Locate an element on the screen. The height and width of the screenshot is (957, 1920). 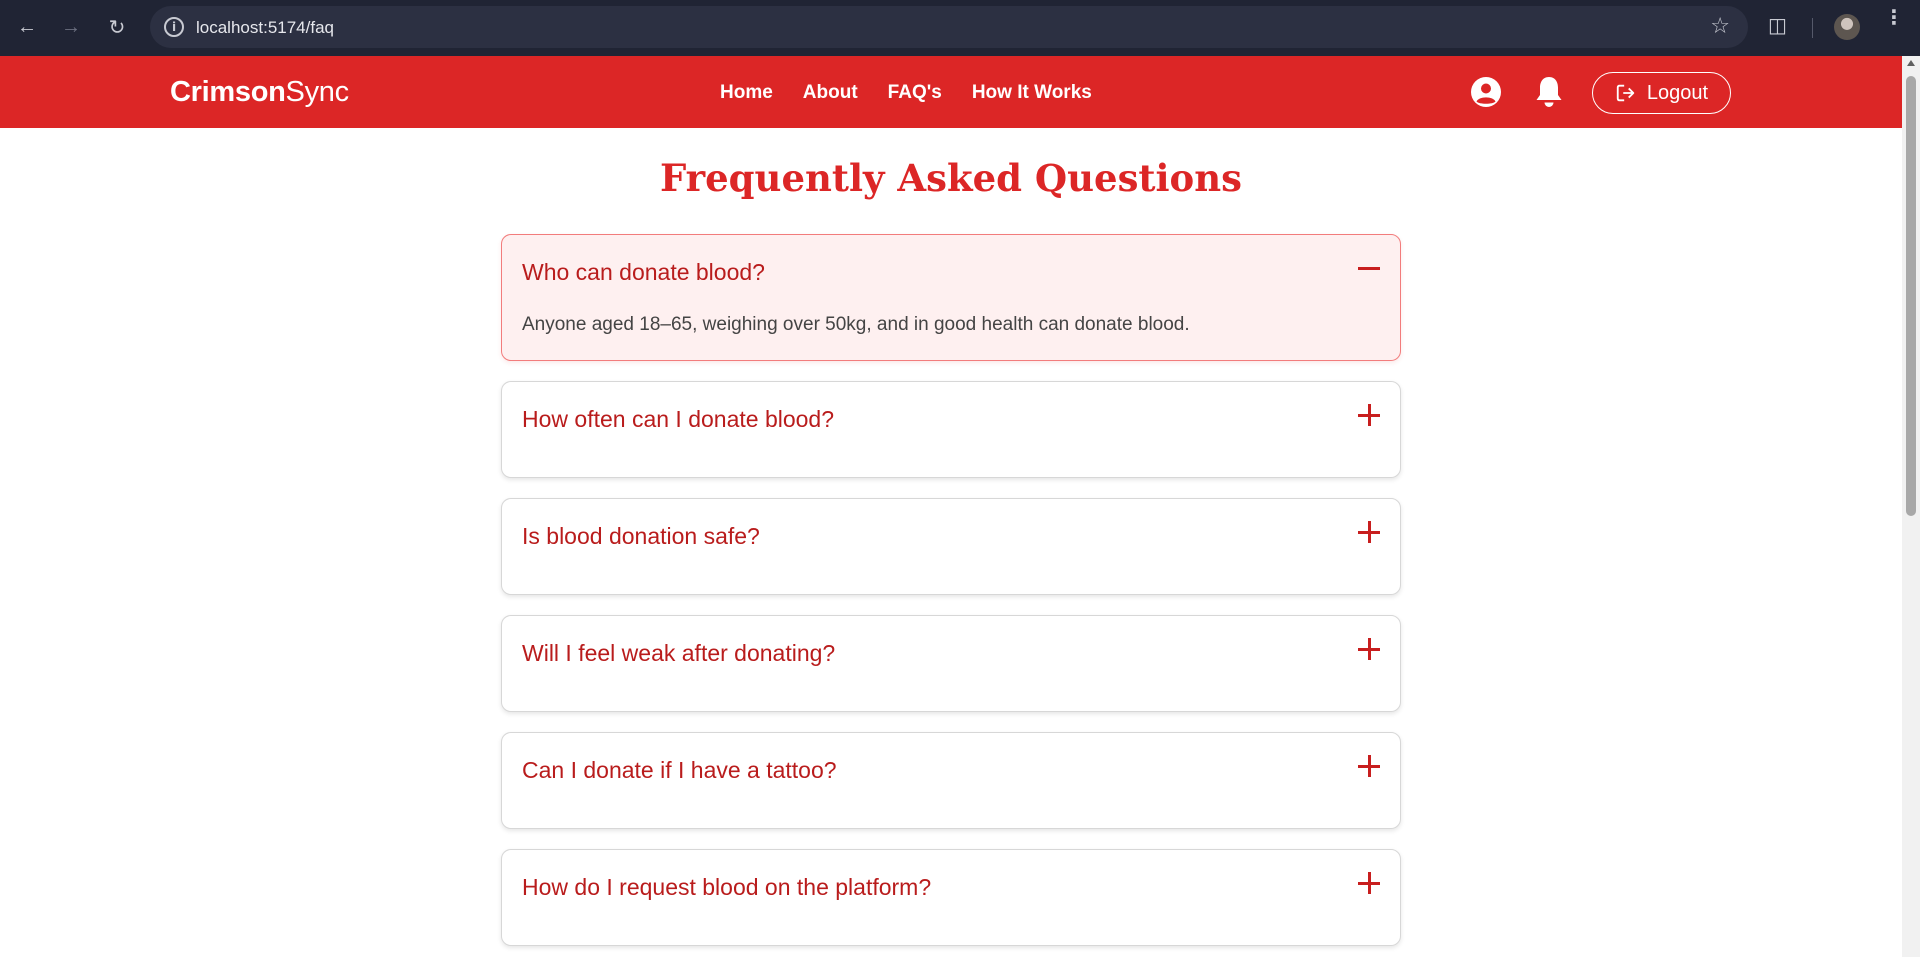
faq-item: Is blood donation safe? is located at coordinates (951, 546).